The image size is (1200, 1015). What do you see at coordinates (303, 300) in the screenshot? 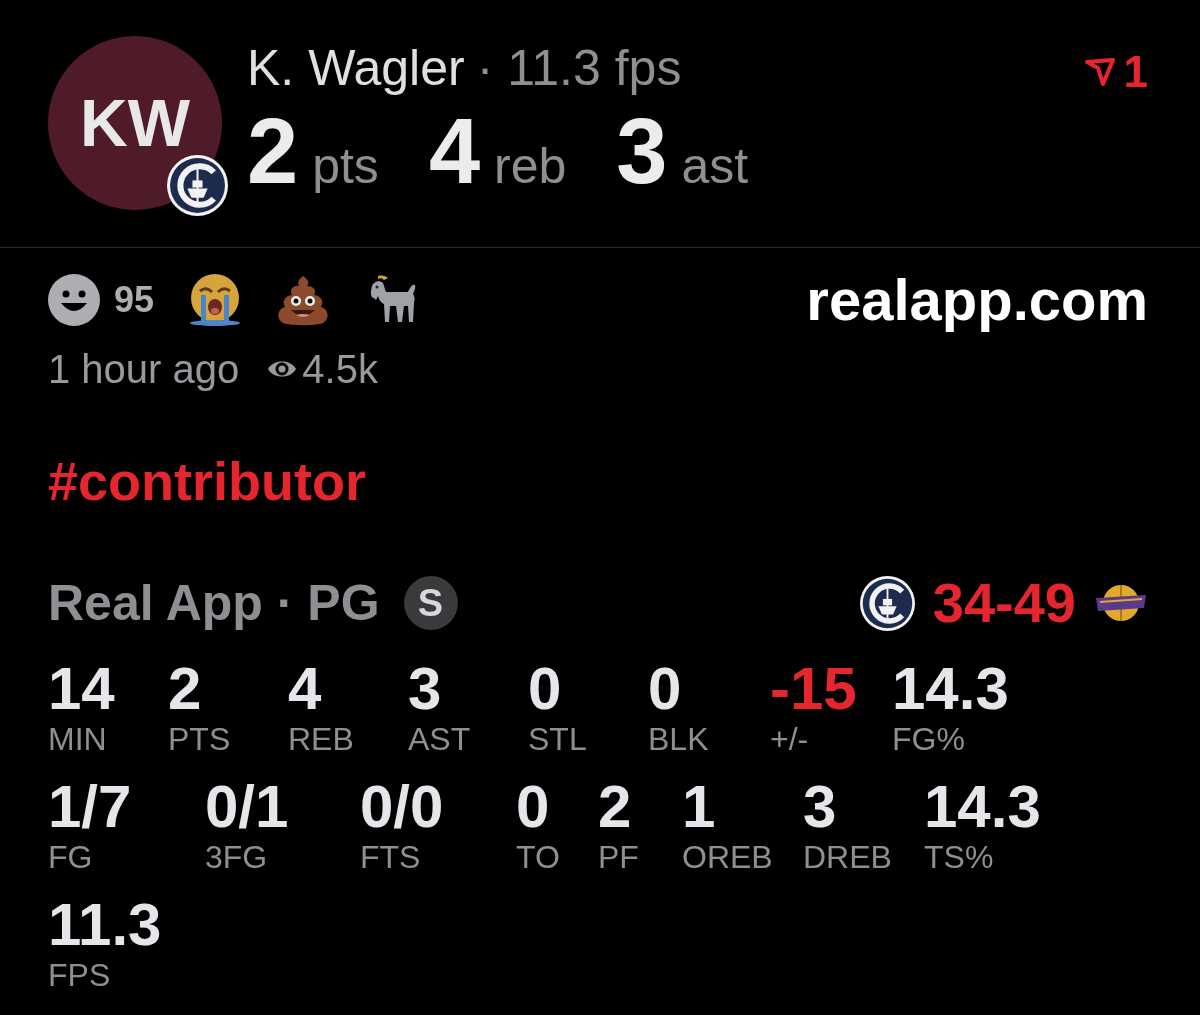
I see `poop-icon` at bounding box center [303, 300].